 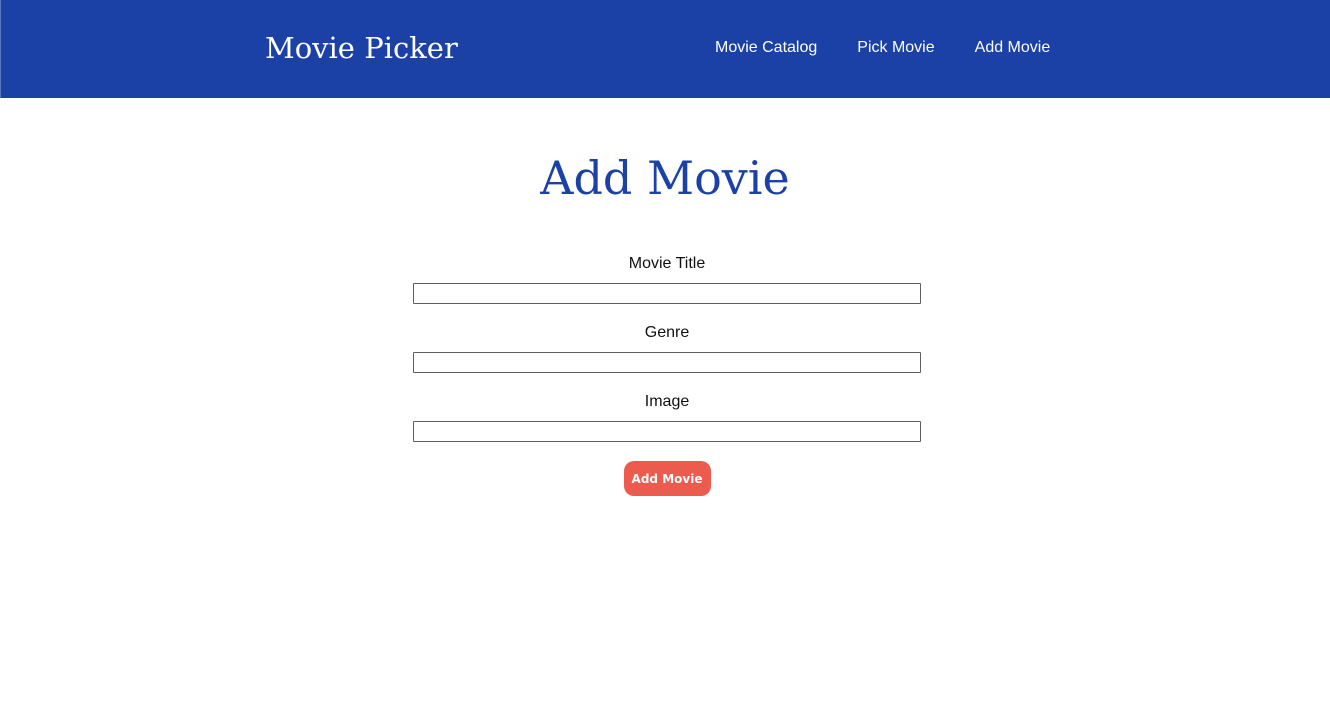 I want to click on movie-title-field-group: Movie Title, so click(x=667, y=286).